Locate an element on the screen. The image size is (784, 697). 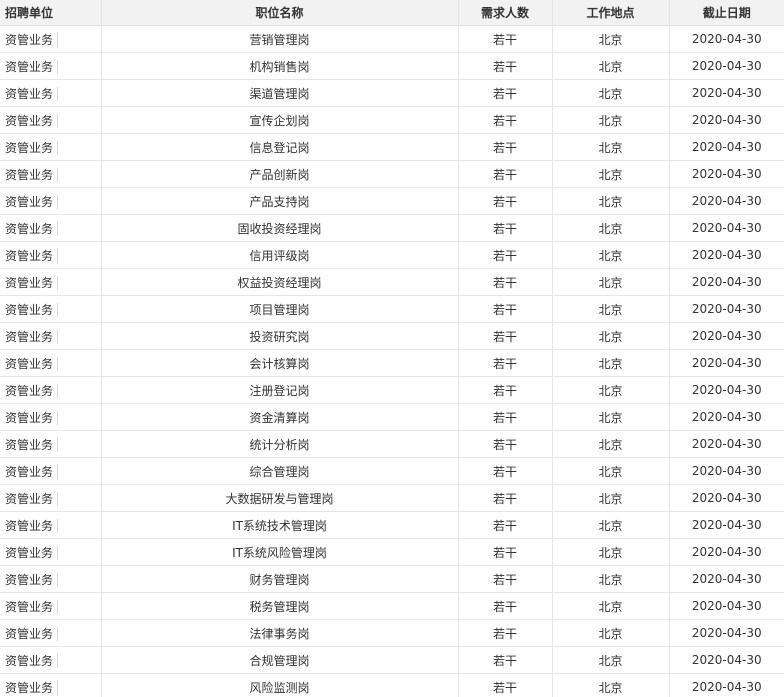
table-row: 资管业务 资金清算岗 若干 北京 2020-04-30 is located at coordinates (392, 417).